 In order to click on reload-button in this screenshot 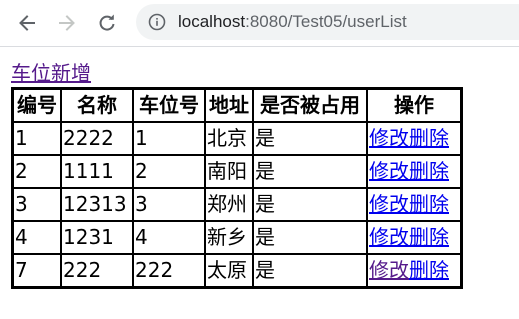, I will do `click(107, 23)`.